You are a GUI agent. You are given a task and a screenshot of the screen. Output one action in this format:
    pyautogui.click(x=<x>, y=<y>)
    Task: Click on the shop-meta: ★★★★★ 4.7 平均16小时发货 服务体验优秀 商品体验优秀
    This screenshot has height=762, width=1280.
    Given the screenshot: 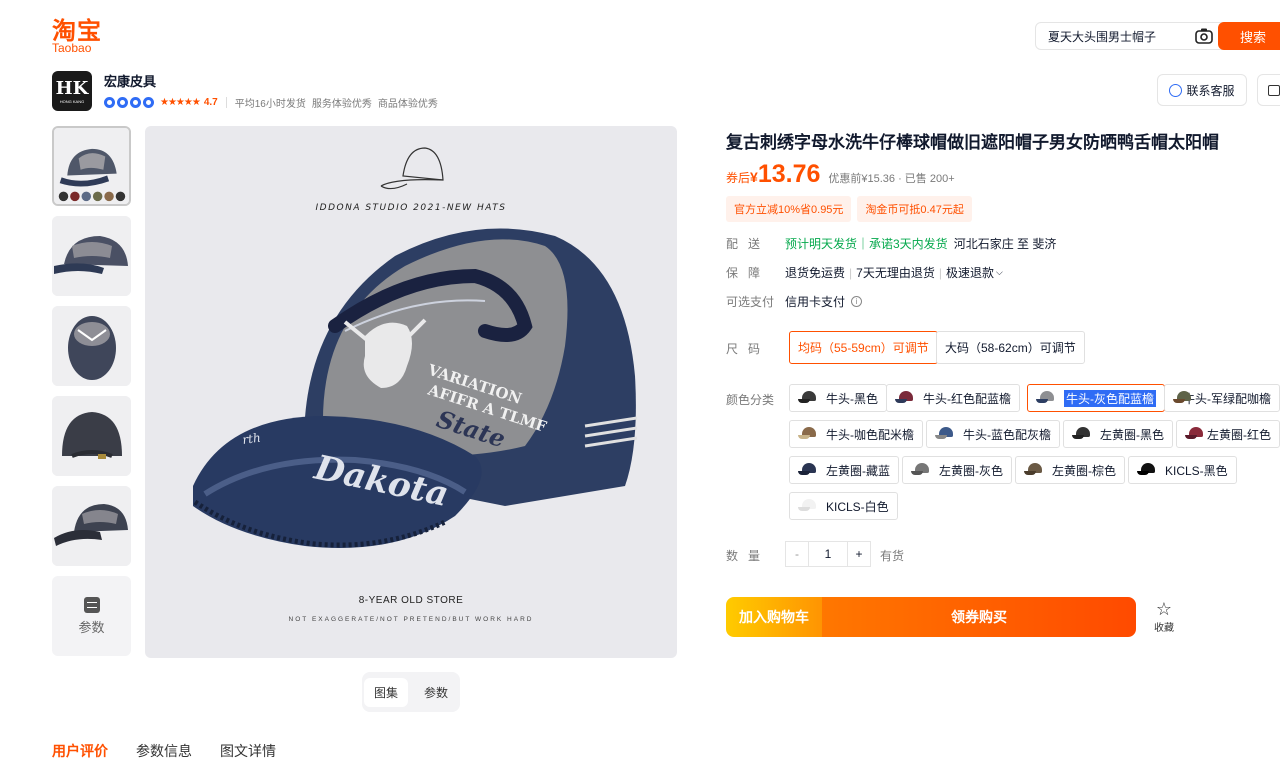 What is the action you would take?
    pyautogui.click(x=274, y=102)
    